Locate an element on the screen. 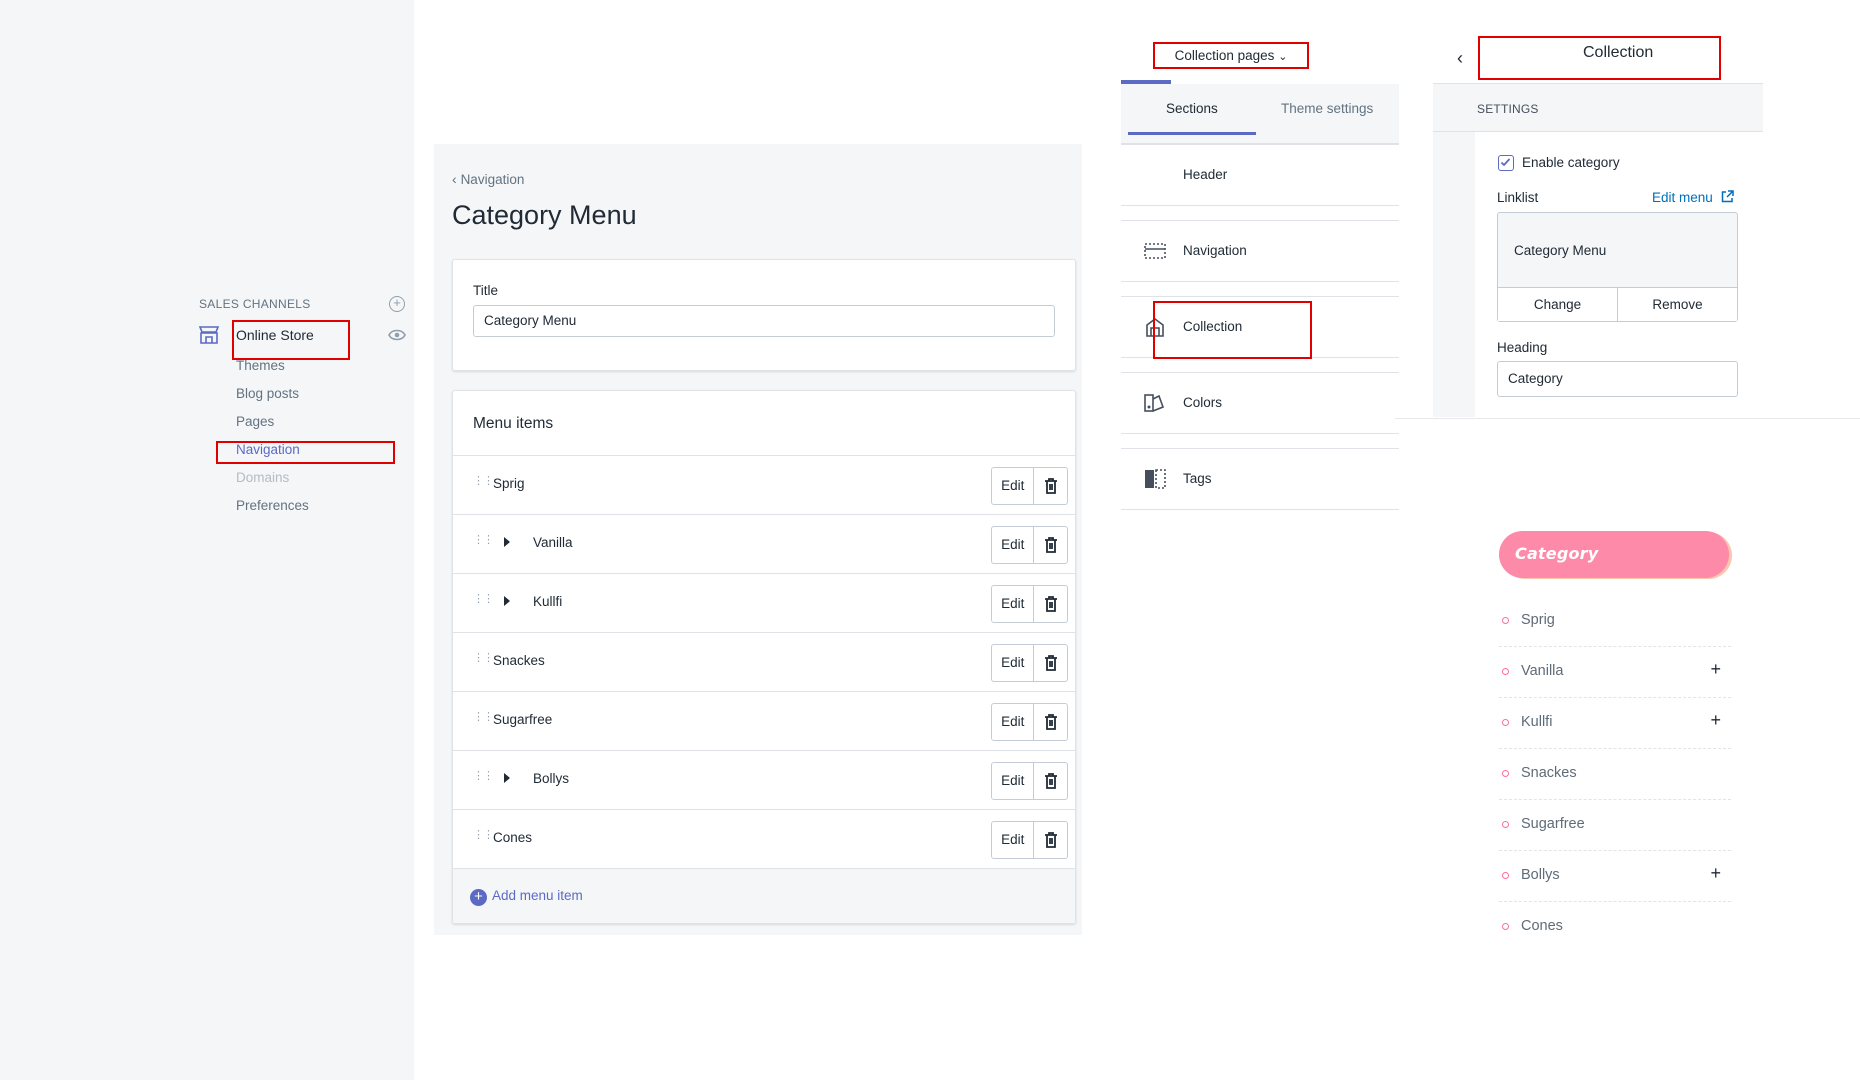 This screenshot has height=1080, width=1860. sidebar-item-pages: Pages is located at coordinates (255, 421).